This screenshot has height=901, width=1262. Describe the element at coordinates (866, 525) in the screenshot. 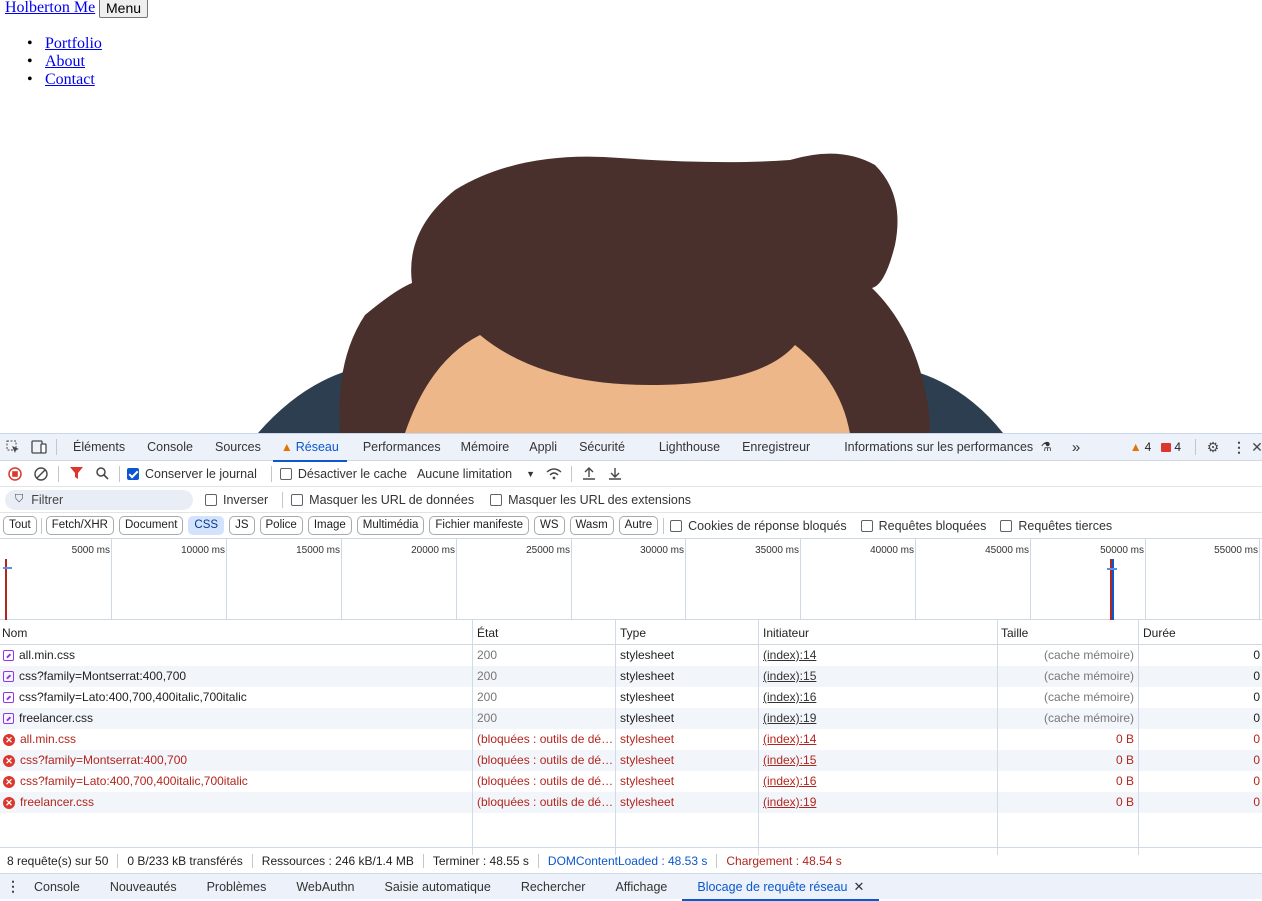

I see `blocked-requests-check` at that location.